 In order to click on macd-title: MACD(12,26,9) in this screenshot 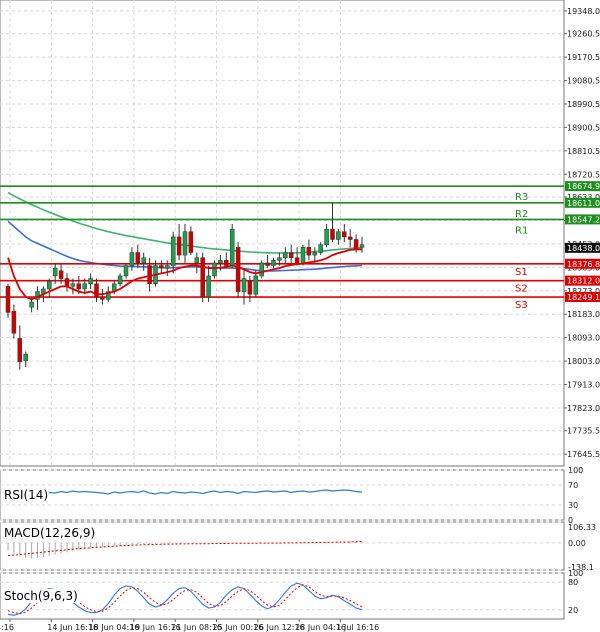, I will do `click(50, 533)`.